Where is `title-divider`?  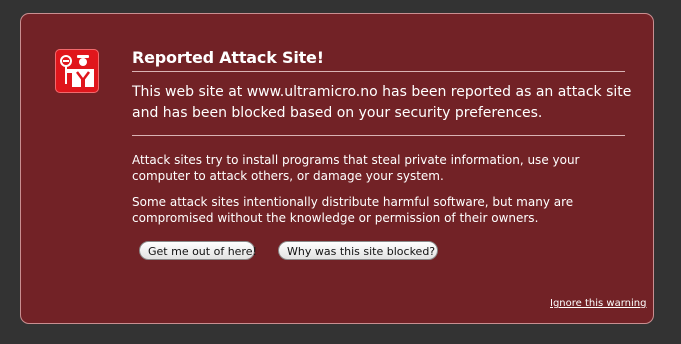 title-divider is located at coordinates (378, 71).